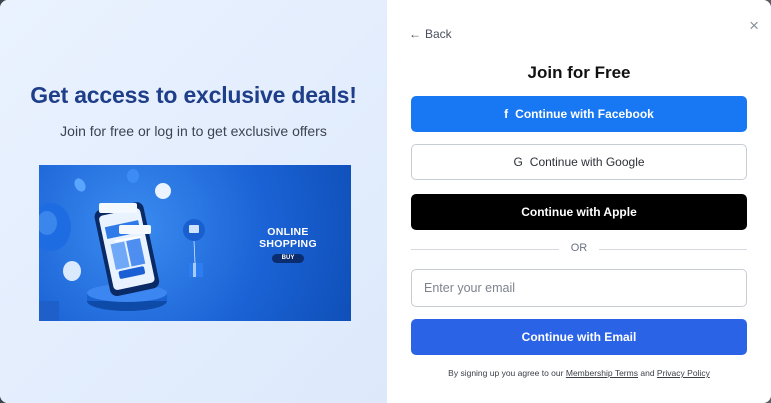  What do you see at coordinates (587, 162) in the screenshot?
I see `google-button-label: Continue with Google` at bounding box center [587, 162].